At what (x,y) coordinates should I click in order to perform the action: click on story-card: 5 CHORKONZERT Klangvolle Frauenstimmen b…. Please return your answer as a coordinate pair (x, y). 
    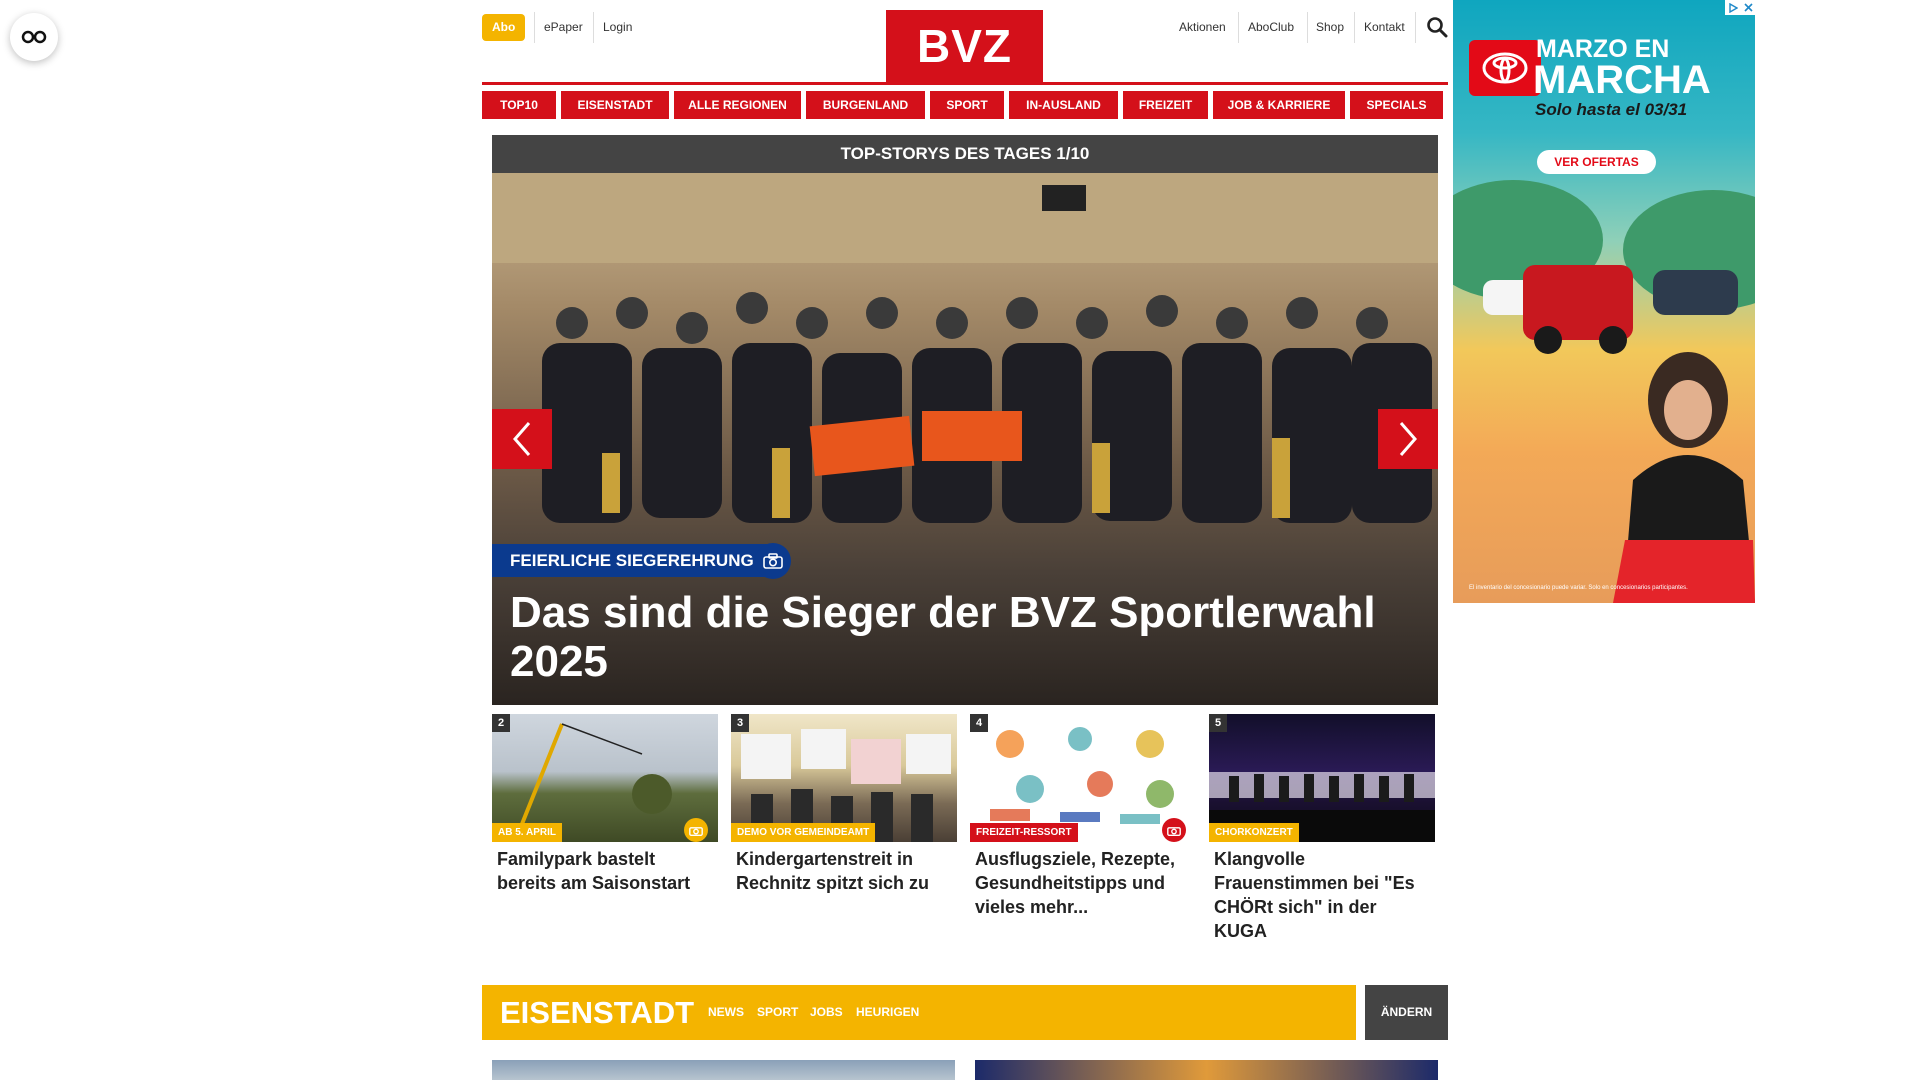
    Looking at the image, I should click on (1322, 828).